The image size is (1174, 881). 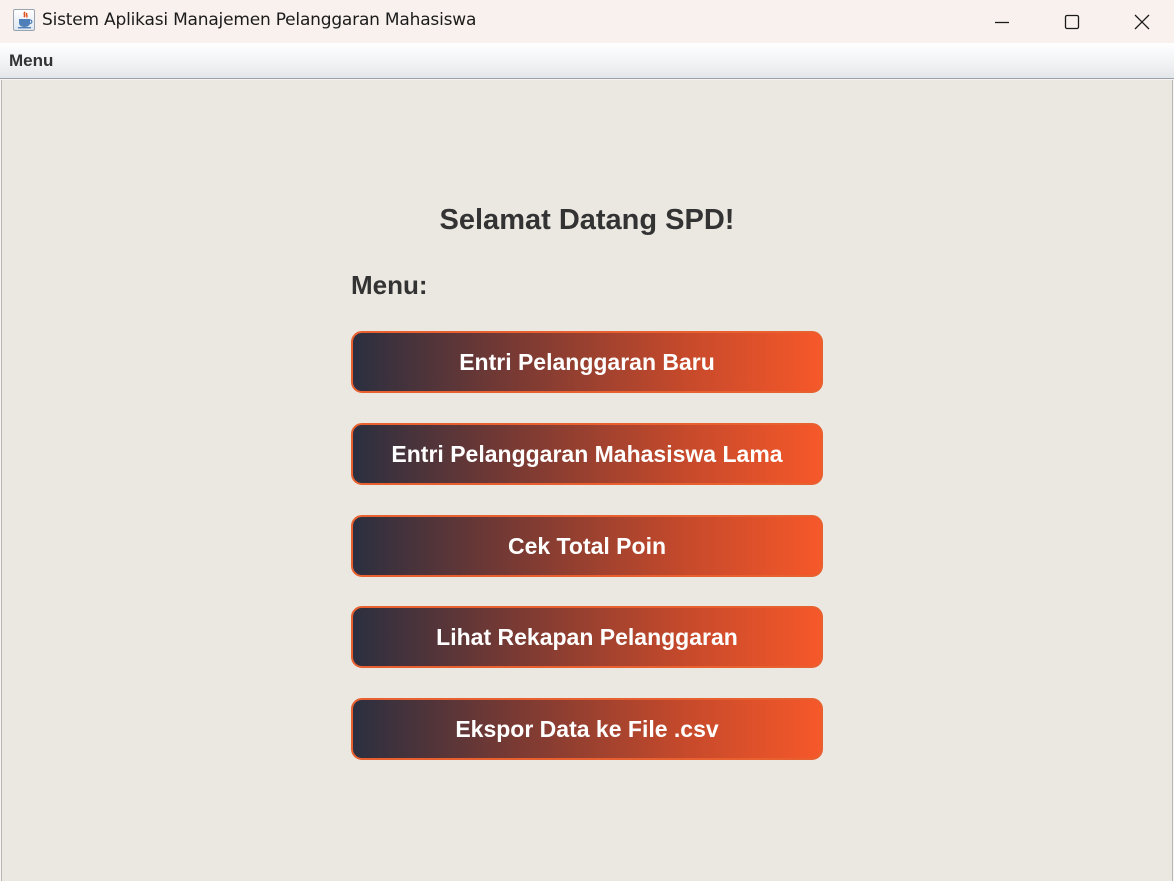 I want to click on export-csv-button: Ekspor Data ke File .csv, so click(x=587, y=729).